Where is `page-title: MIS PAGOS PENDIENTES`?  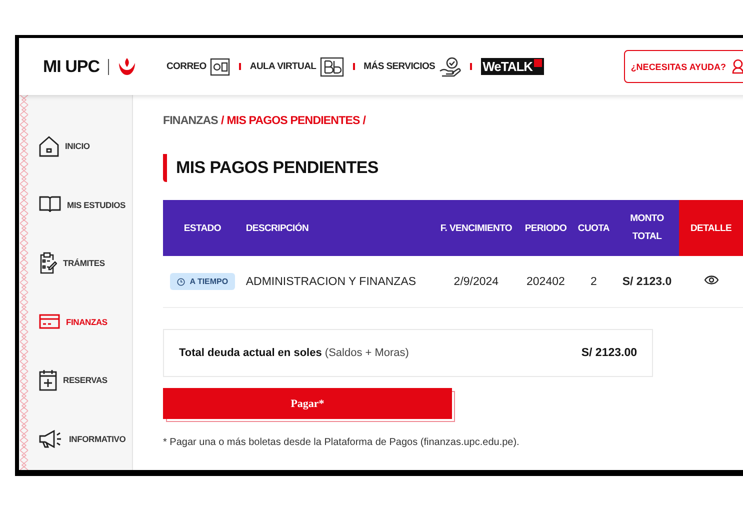
page-title: MIS PAGOS PENDIENTES is located at coordinates (453, 168).